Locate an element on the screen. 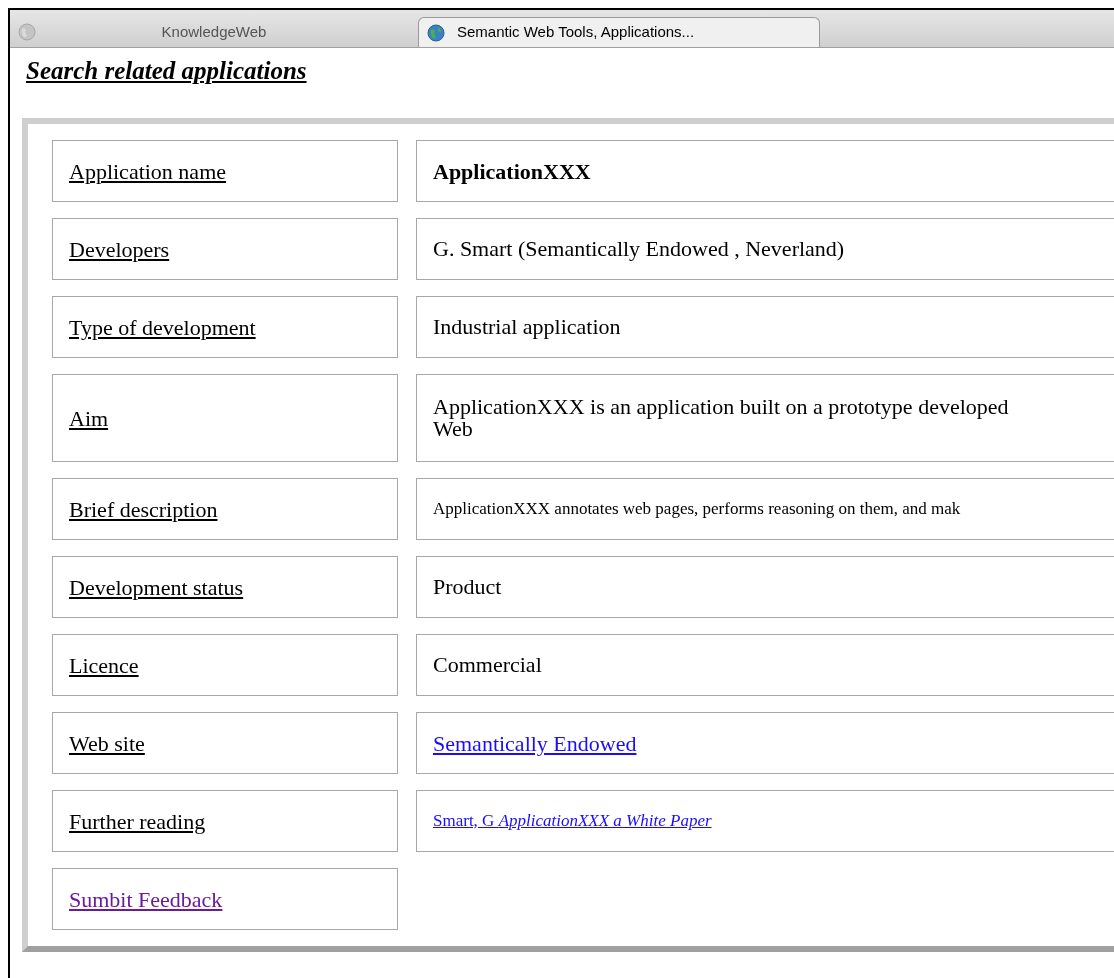 Image resolution: width=1114 pixels, height=978 pixels. cell-value: Product is located at coordinates (467, 587).